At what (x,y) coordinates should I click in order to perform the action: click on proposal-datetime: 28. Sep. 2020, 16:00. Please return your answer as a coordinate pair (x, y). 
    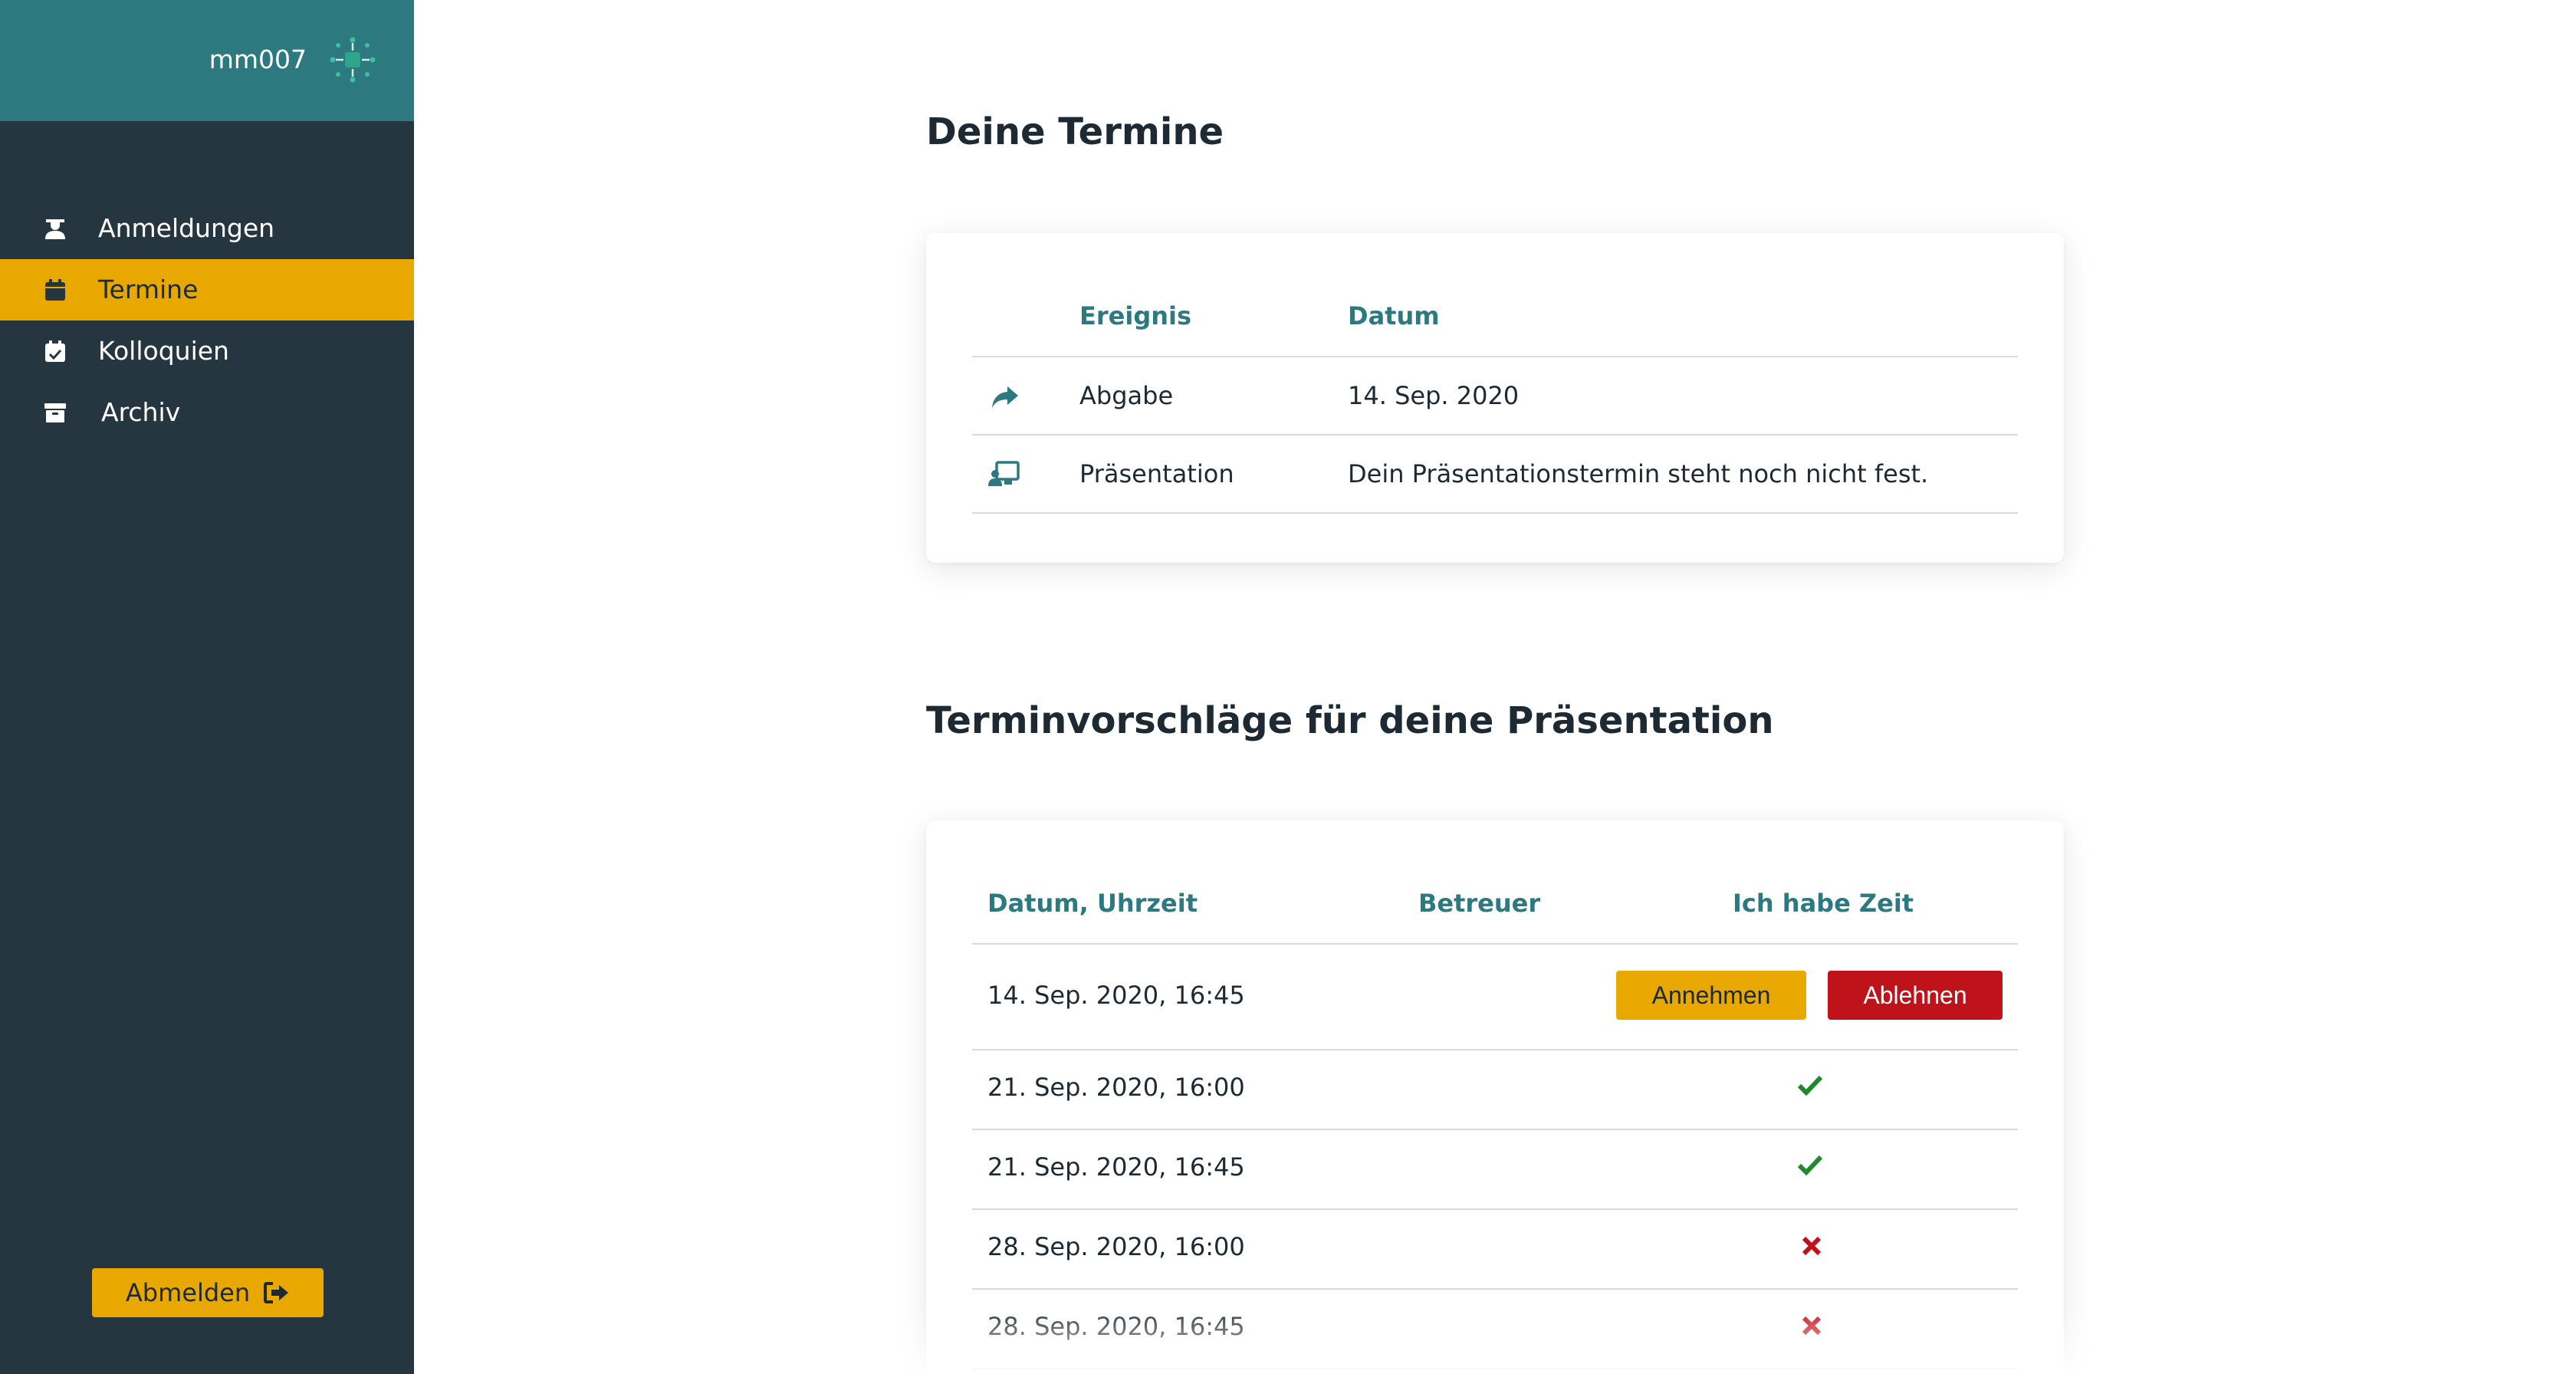
    Looking at the image, I should click on (1116, 1246).